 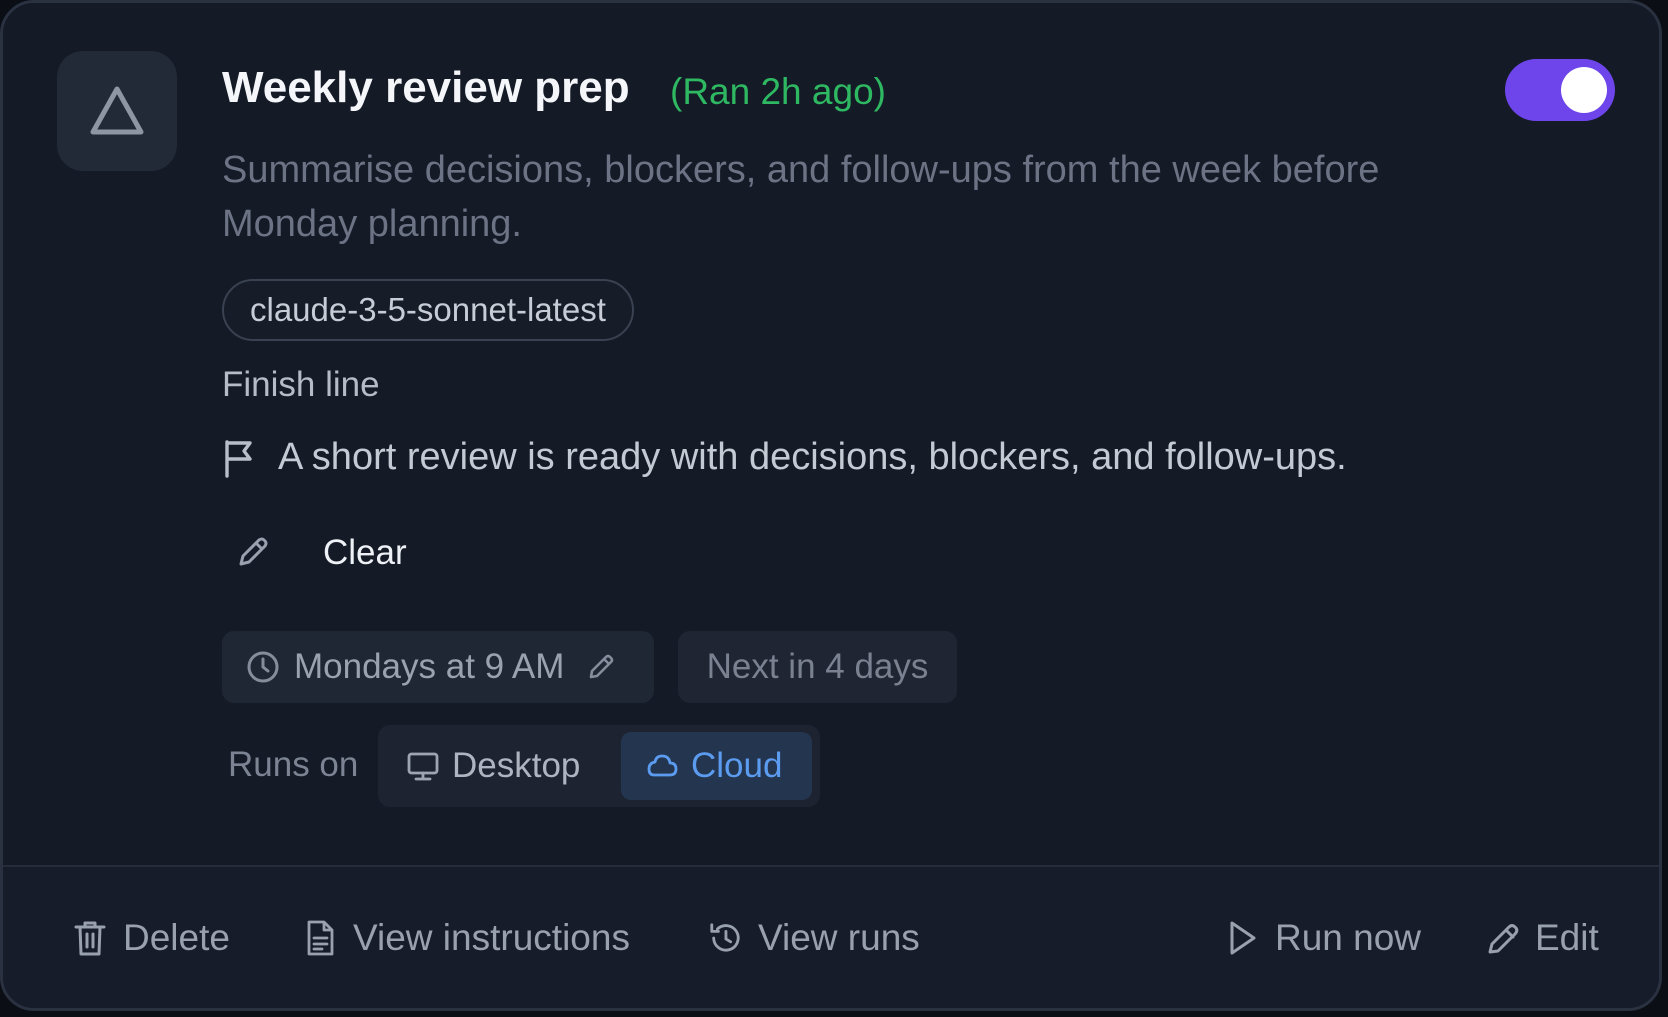 I want to click on runs-on-label: Runs on, so click(x=293, y=764).